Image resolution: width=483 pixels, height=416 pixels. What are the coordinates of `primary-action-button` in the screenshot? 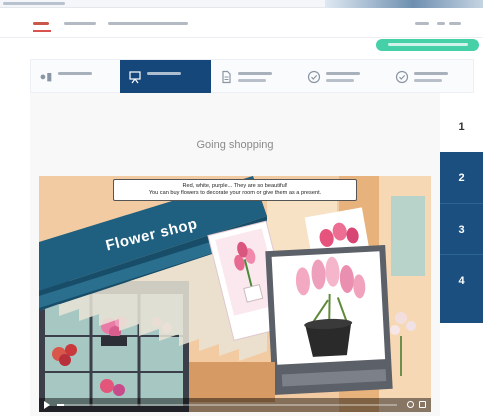 It's located at (427, 45).